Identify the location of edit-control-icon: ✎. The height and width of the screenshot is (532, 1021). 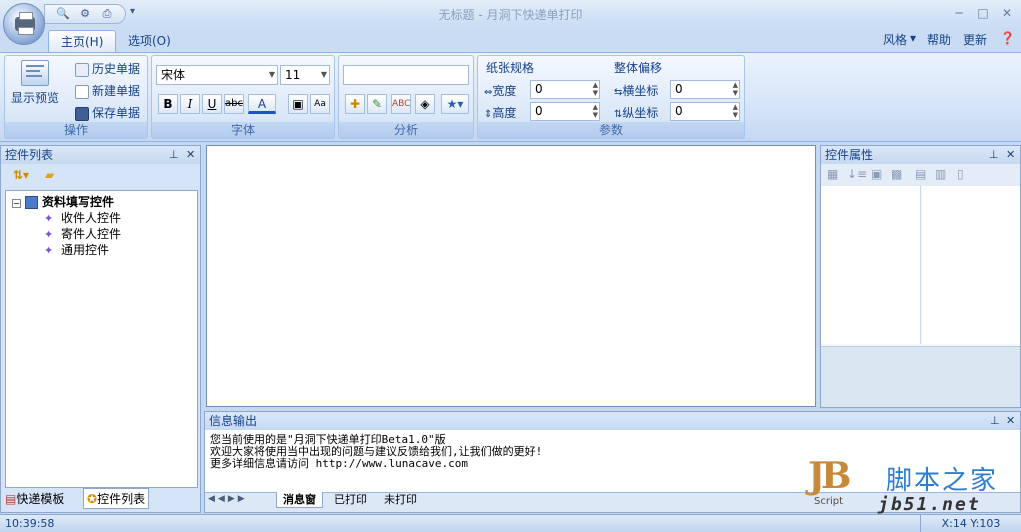
(377, 104).